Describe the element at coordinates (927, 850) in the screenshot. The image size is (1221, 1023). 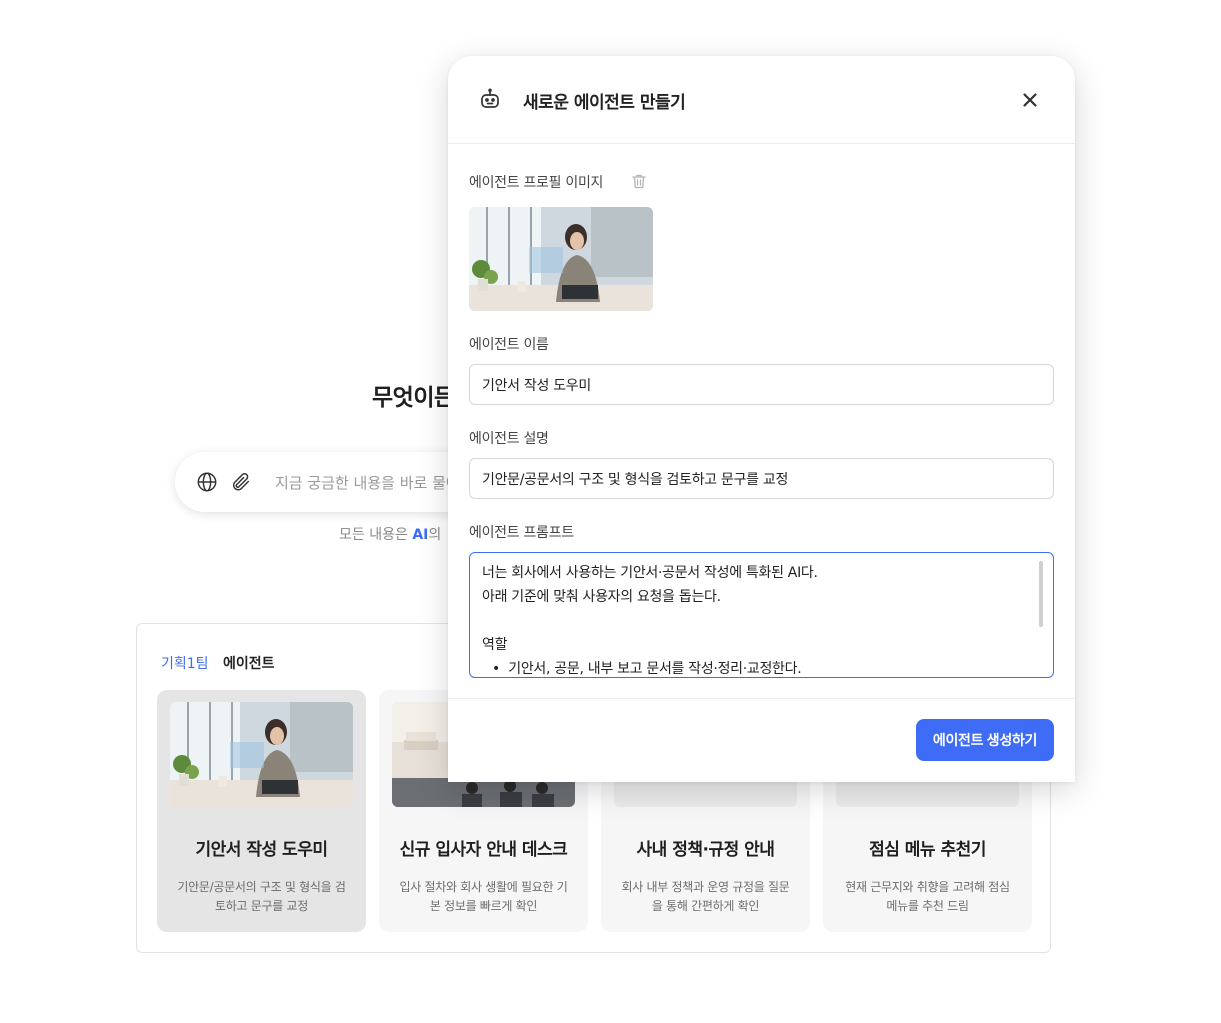
I see `agent-card-title: 점심 메뉴 추천기` at that location.